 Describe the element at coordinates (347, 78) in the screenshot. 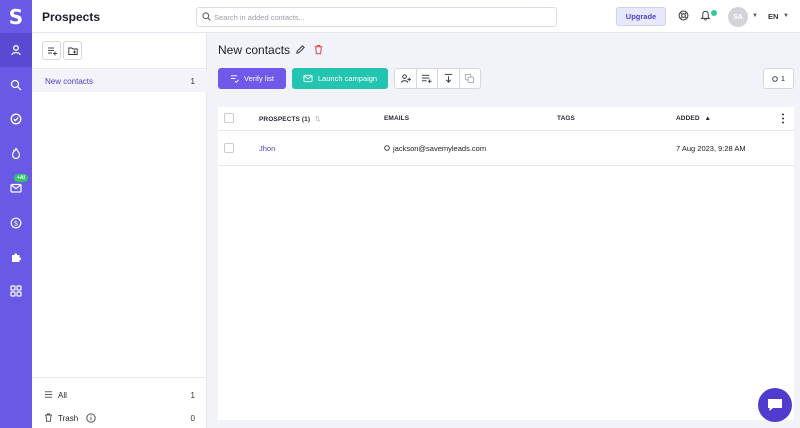

I see `launch-campaign-label: Launch campaign` at that location.